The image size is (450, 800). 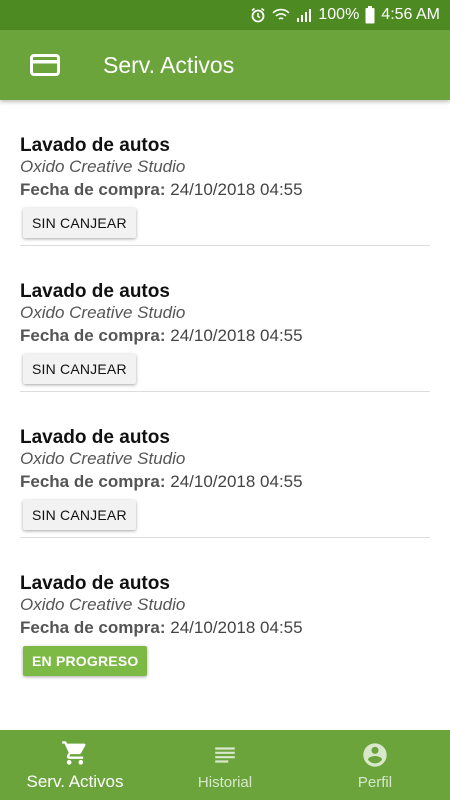 What do you see at coordinates (225, 755) in the screenshot?
I see `list-icon` at bounding box center [225, 755].